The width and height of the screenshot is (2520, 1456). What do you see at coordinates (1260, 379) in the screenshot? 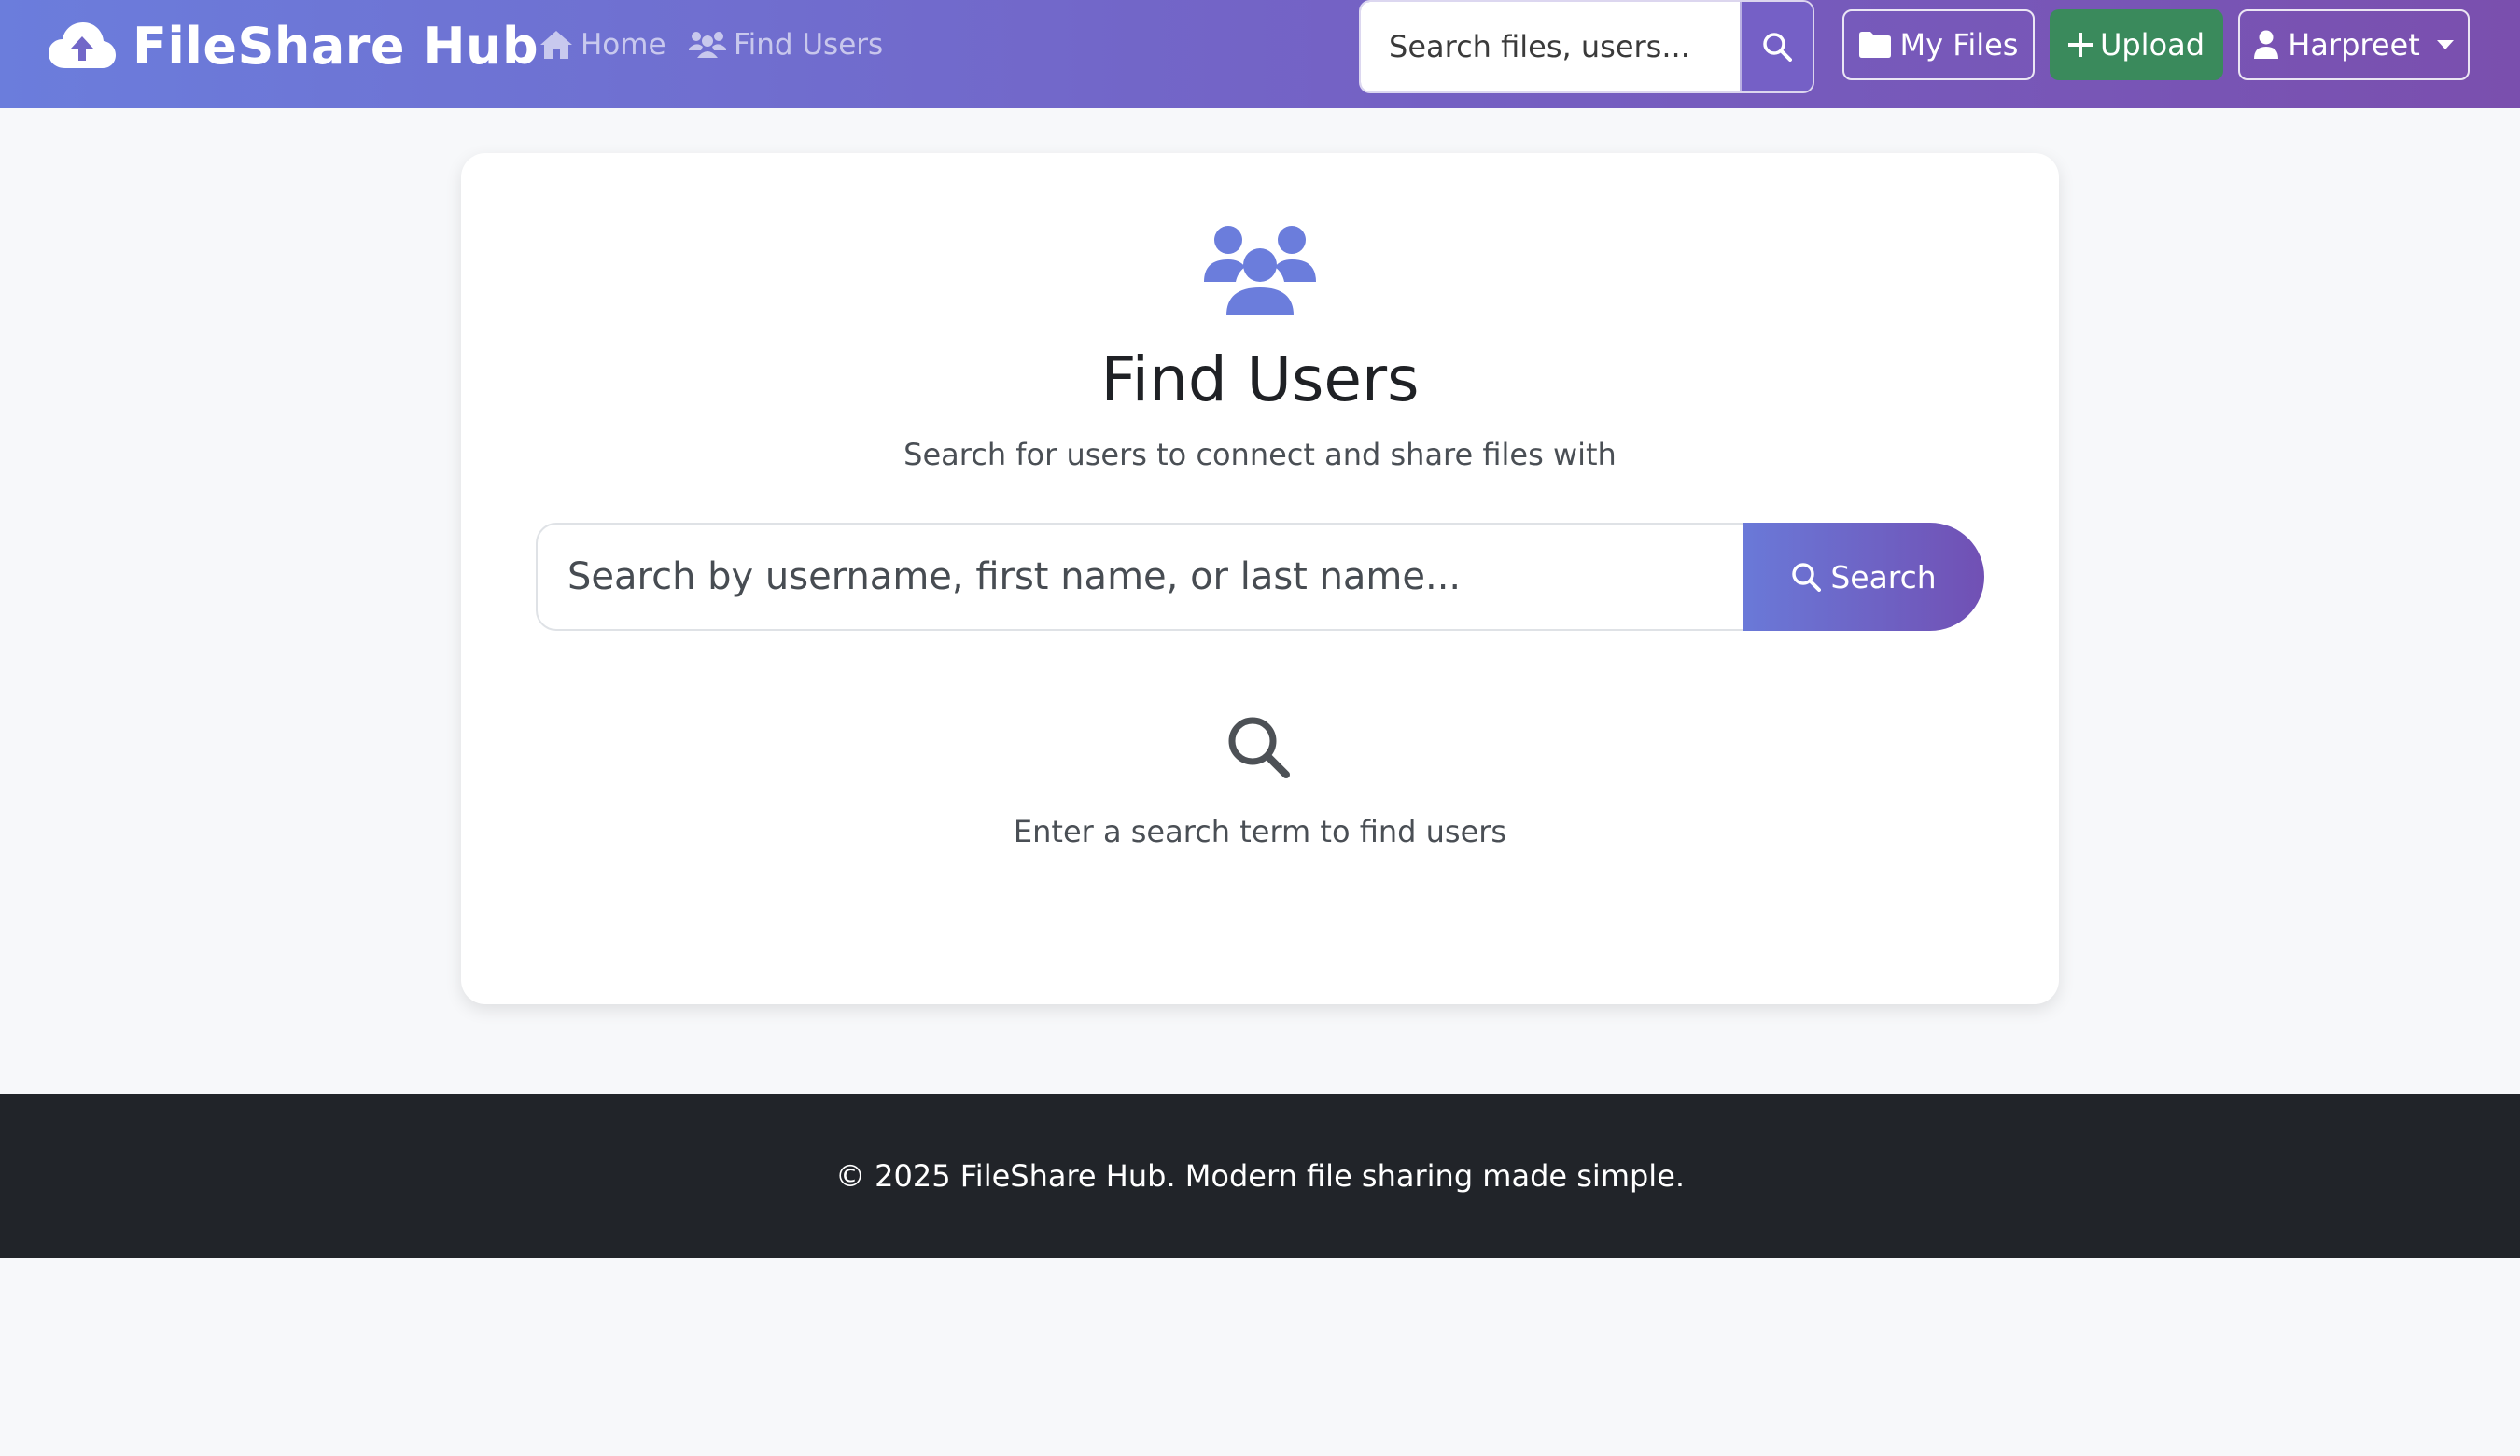
I see `page-title: Find Users` at bounding box center [1260, 379].